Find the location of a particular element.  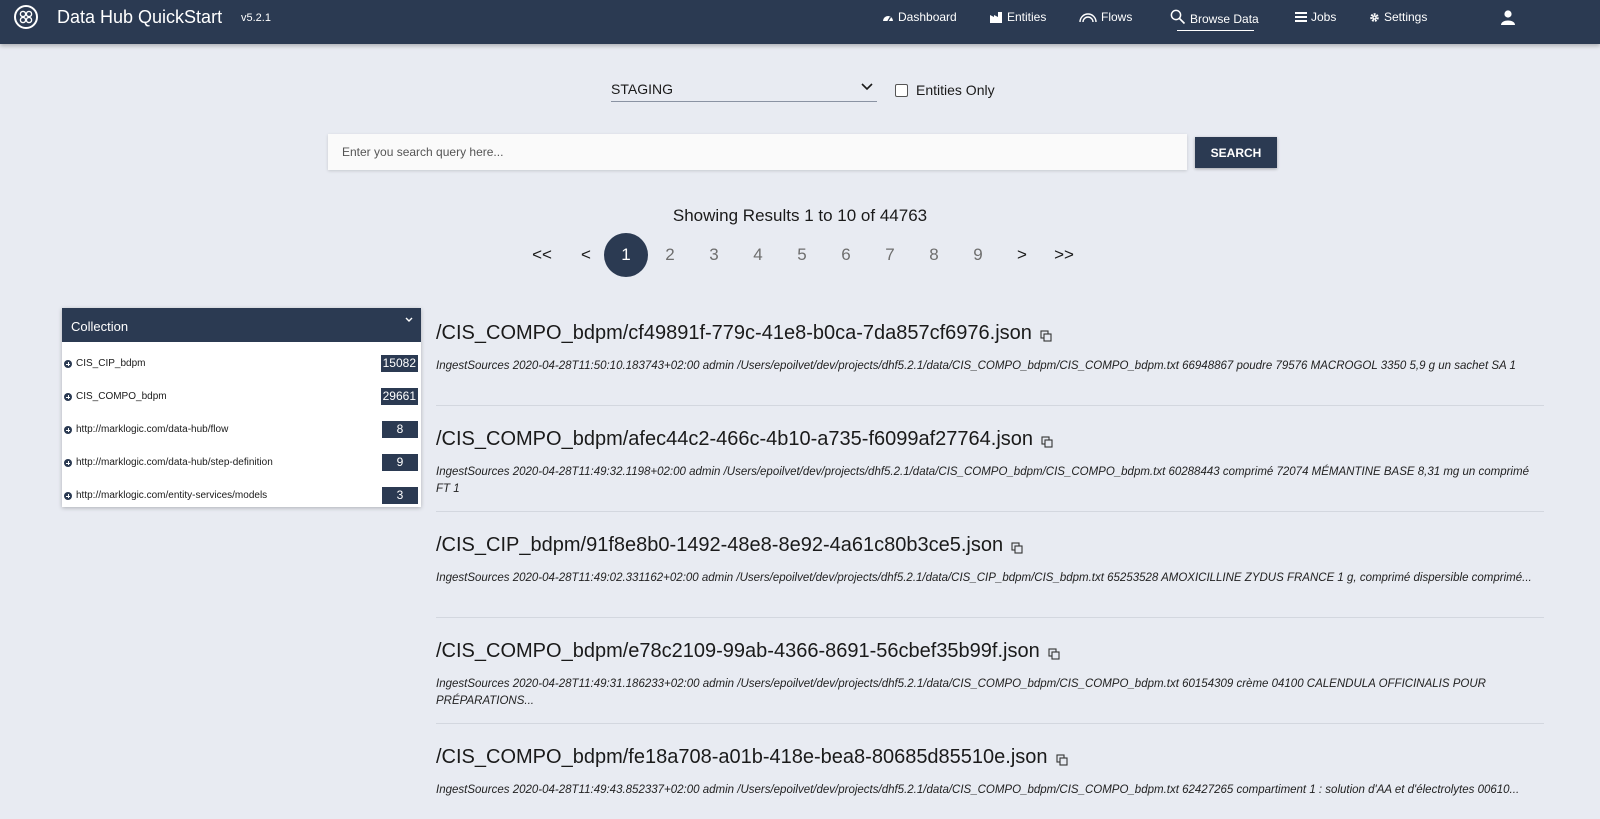

user-profile-icon is located at coordinates (1508, 19).